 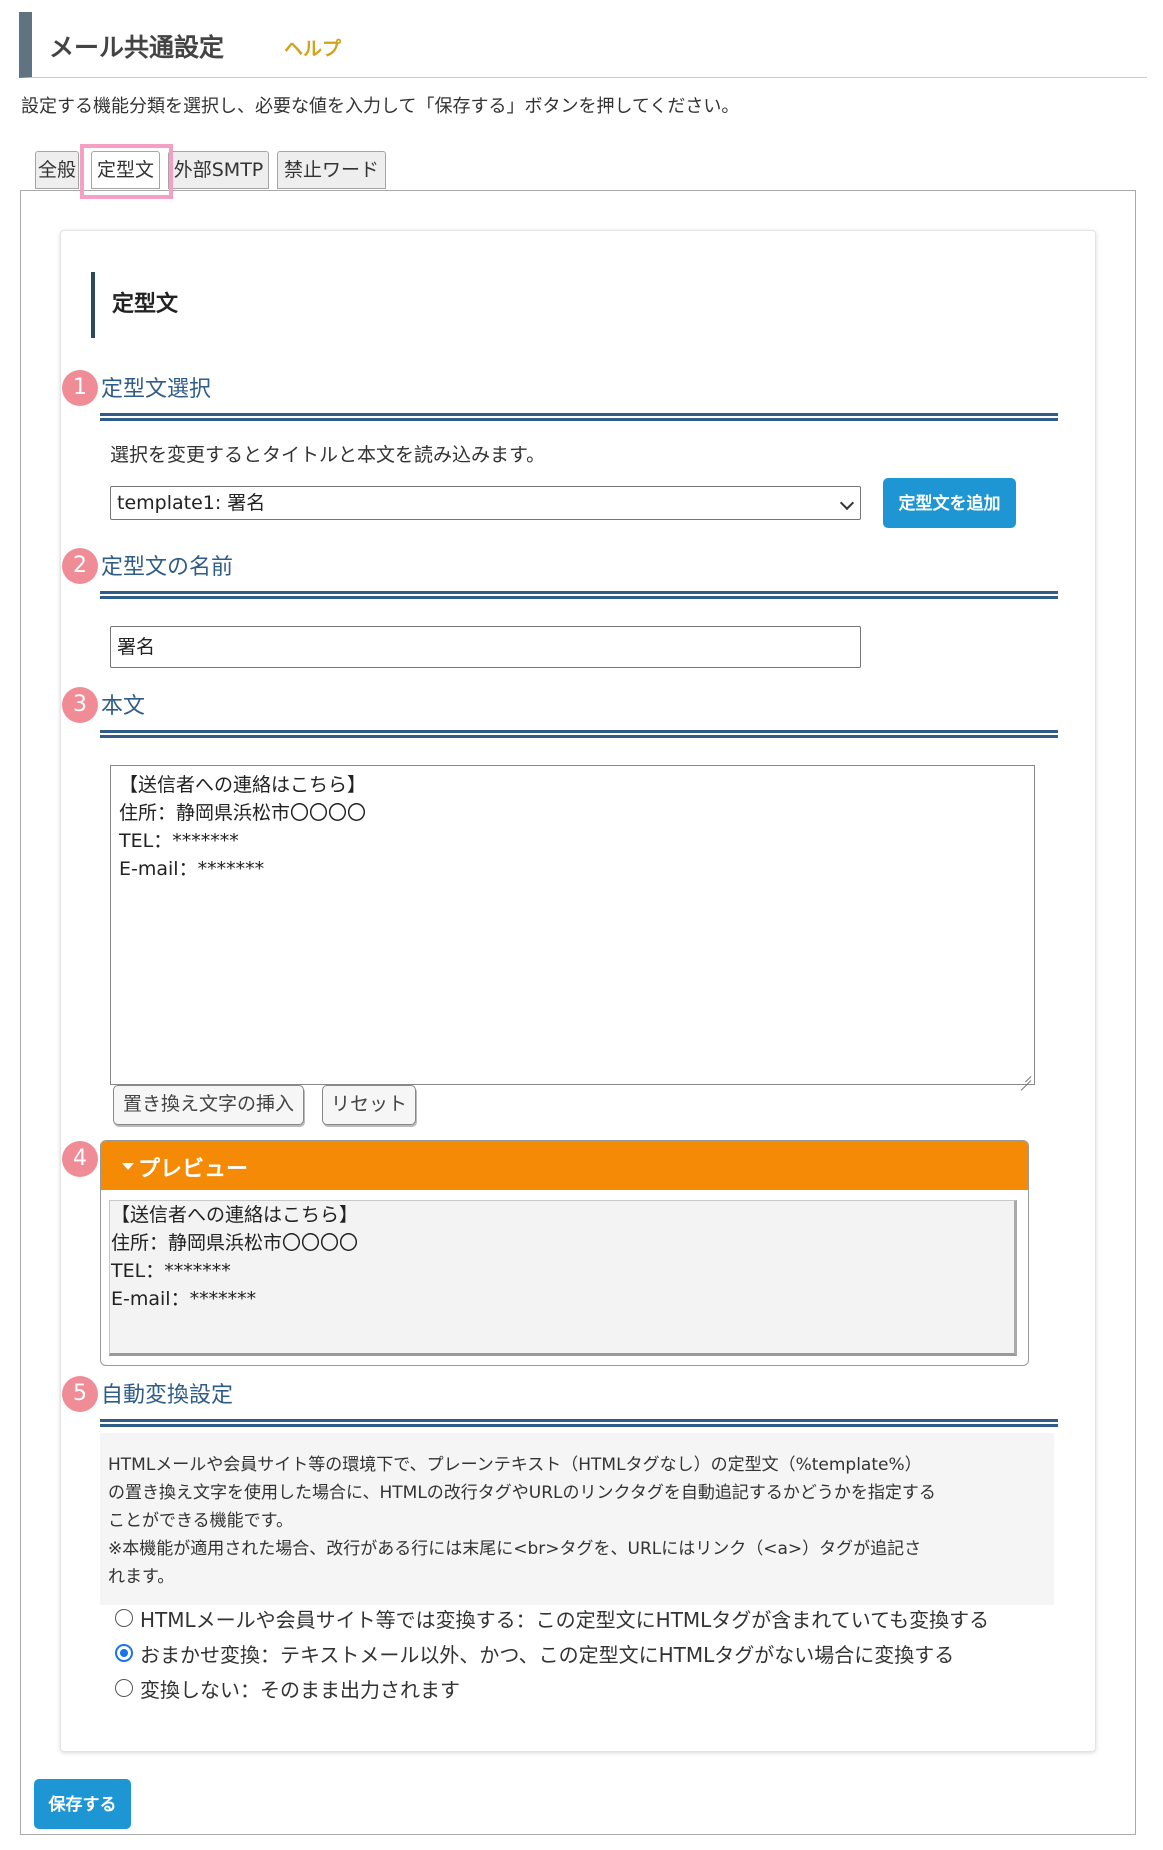 I want to click on caret-down-icon, so click(x=128, y=1166).